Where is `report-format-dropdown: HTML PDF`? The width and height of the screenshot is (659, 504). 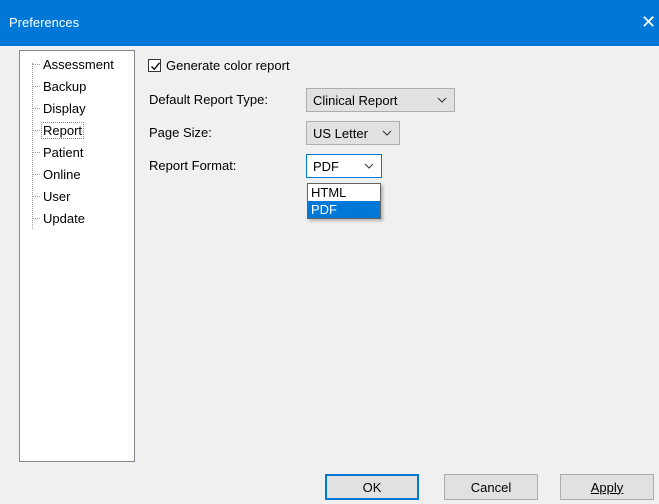
report-format-dropdown: HTML PDF is located at coordinates (344, 201).